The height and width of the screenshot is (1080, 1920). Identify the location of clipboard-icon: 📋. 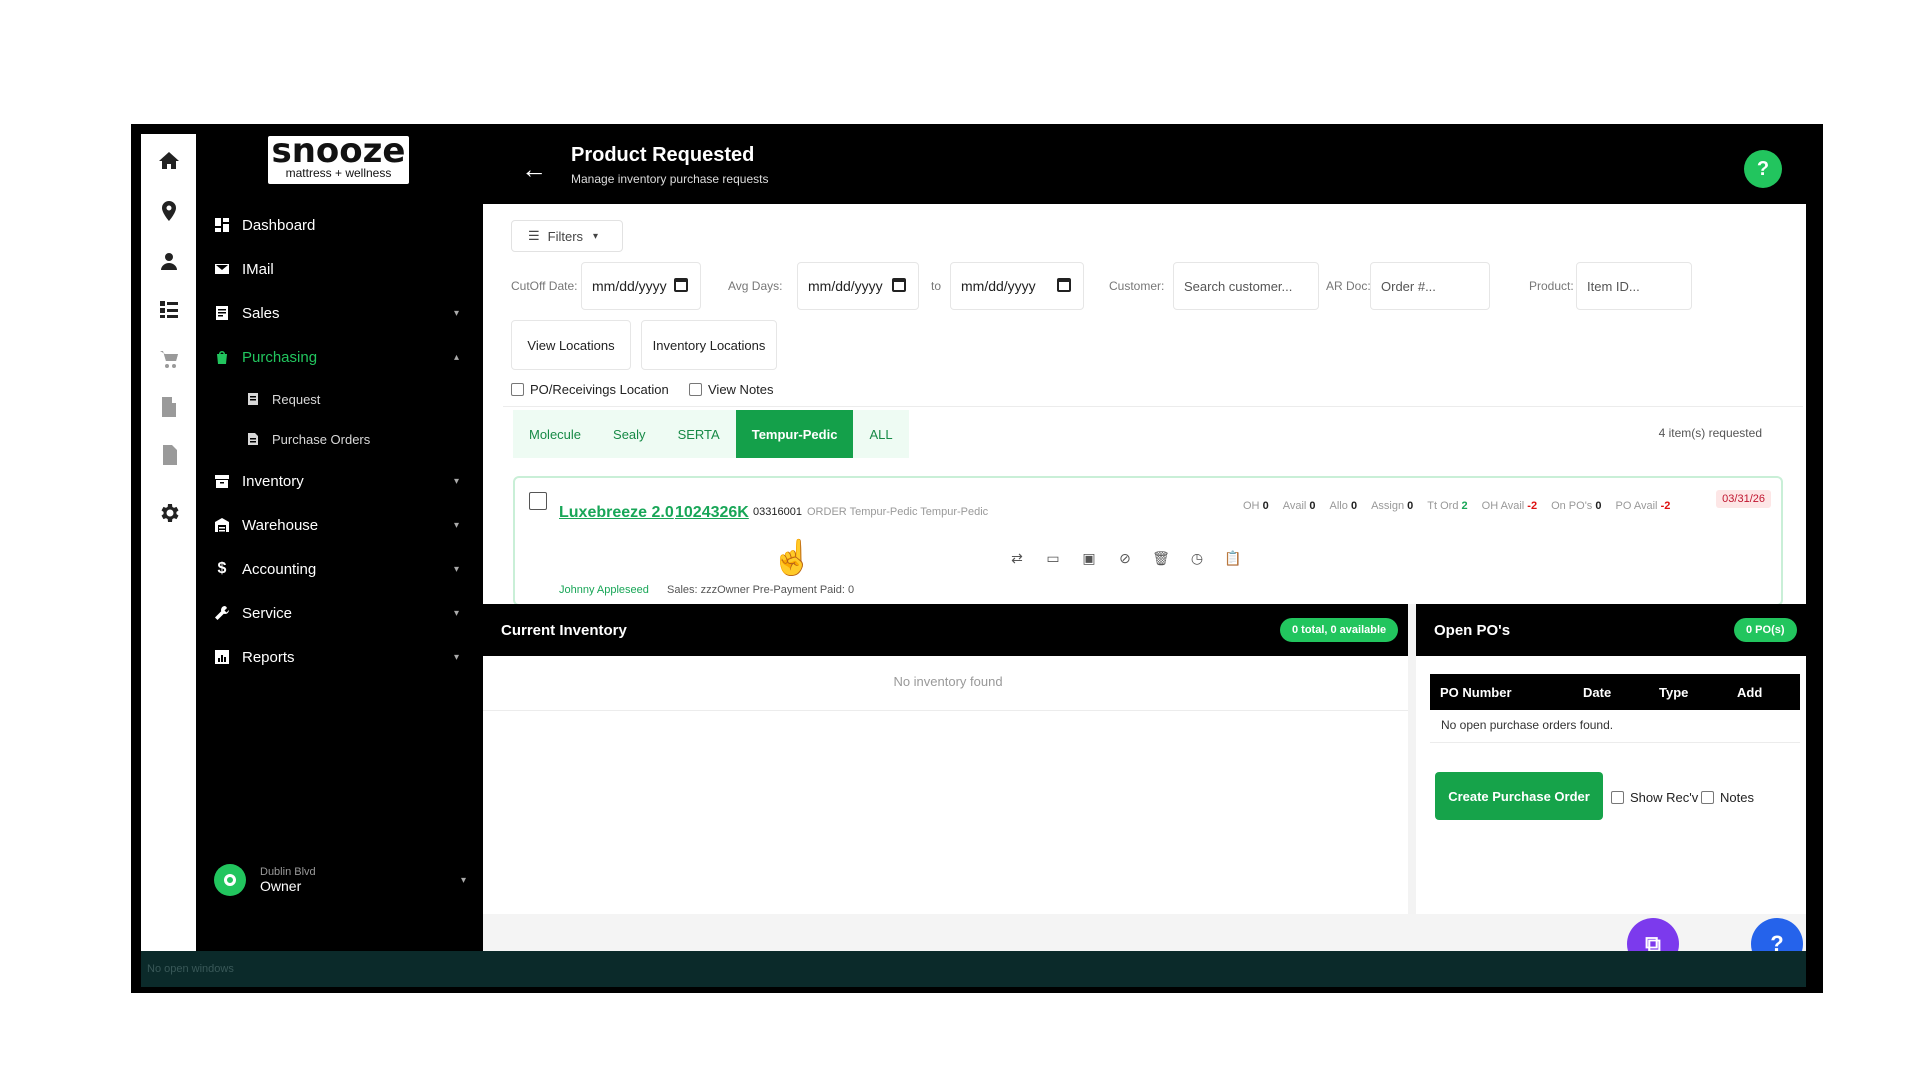
(1233, 558).